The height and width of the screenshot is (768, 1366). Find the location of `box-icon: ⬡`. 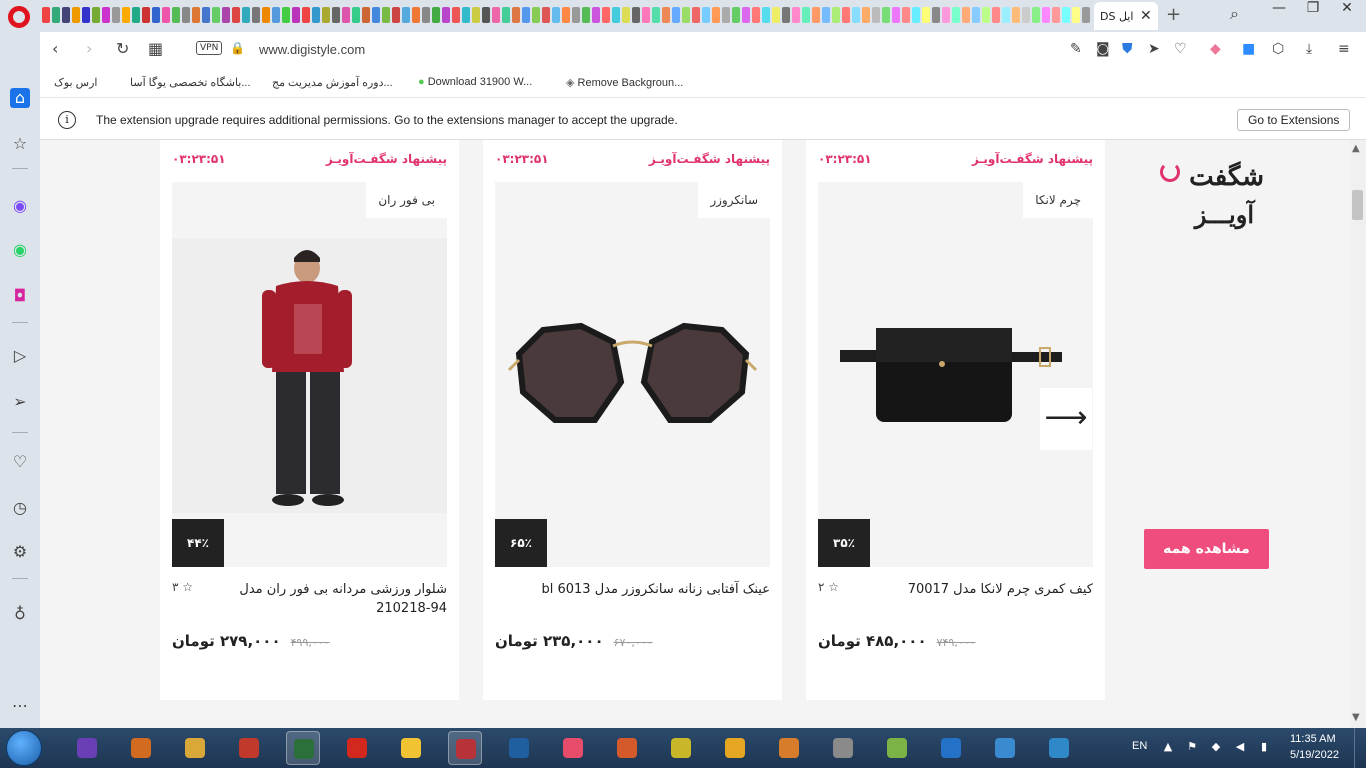

box-icon: ⬡ is located at coordinates (1278, 49).